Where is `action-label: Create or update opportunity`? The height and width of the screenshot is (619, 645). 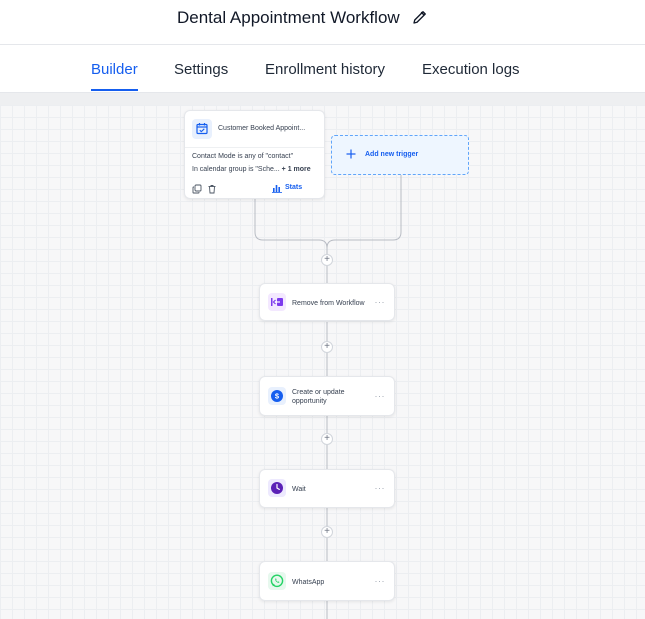 action-label: Create or update opportunity is located at coordinates (318, 397).